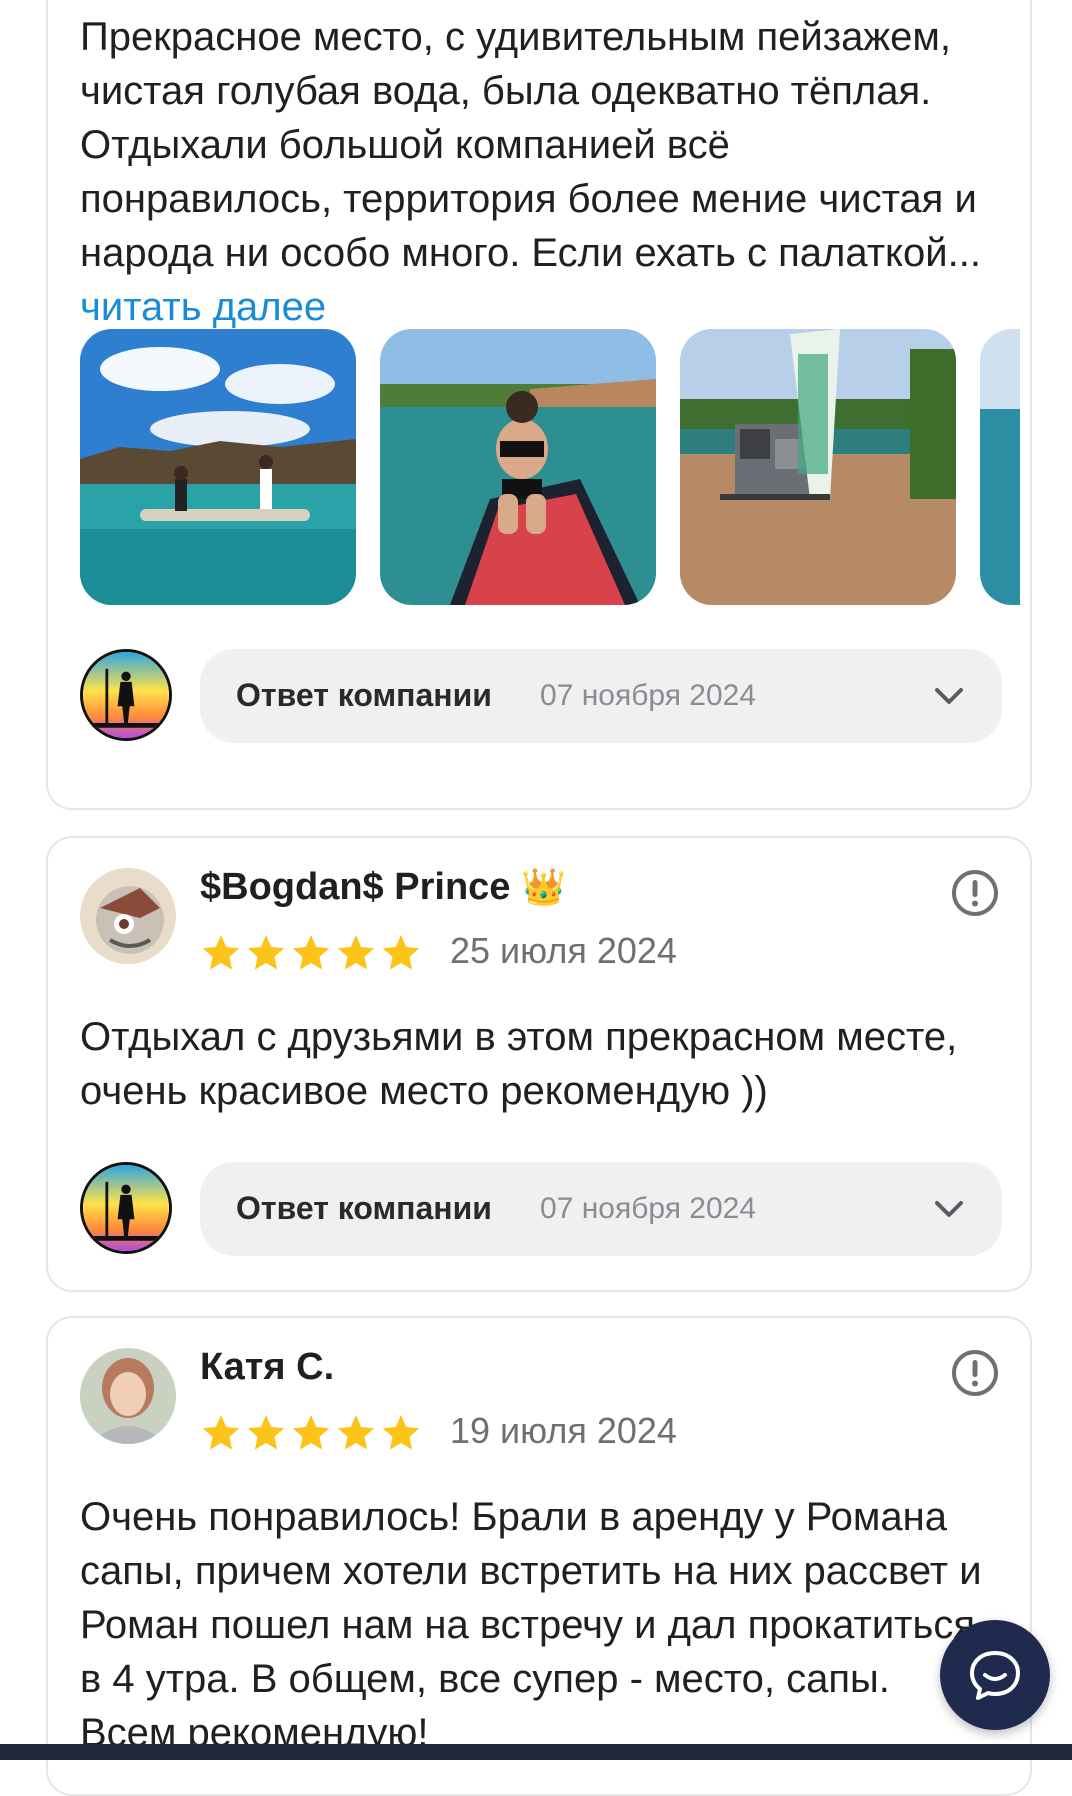 Image resolution: width=1072 pixels, height=1796 pixels. What do you see at coordinates (536, 1752) in the screenshot?
I see `bottom-bar` at bounding box center [536, 1752].